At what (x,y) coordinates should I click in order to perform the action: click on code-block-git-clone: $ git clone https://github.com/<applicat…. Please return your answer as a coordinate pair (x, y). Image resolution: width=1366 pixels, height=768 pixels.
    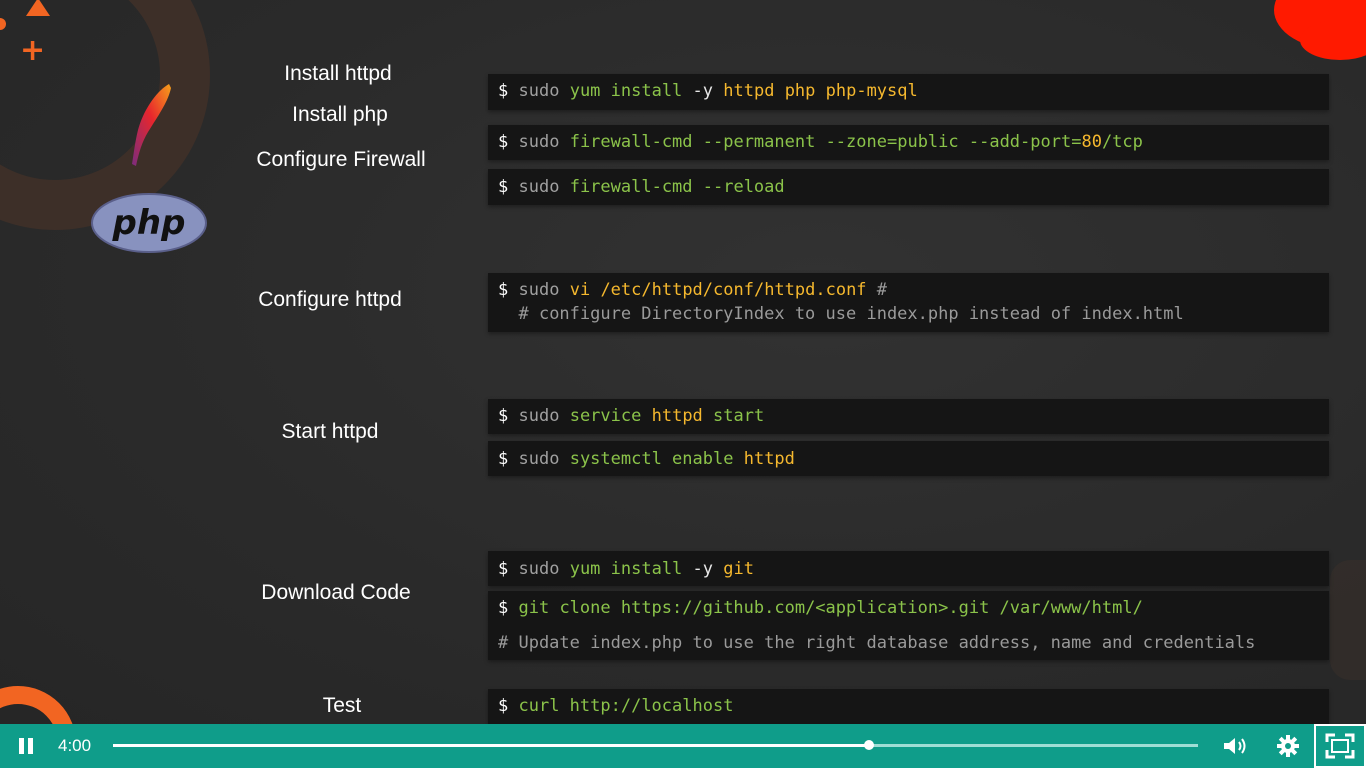
    Looking at the image, I should click on (908, 625).